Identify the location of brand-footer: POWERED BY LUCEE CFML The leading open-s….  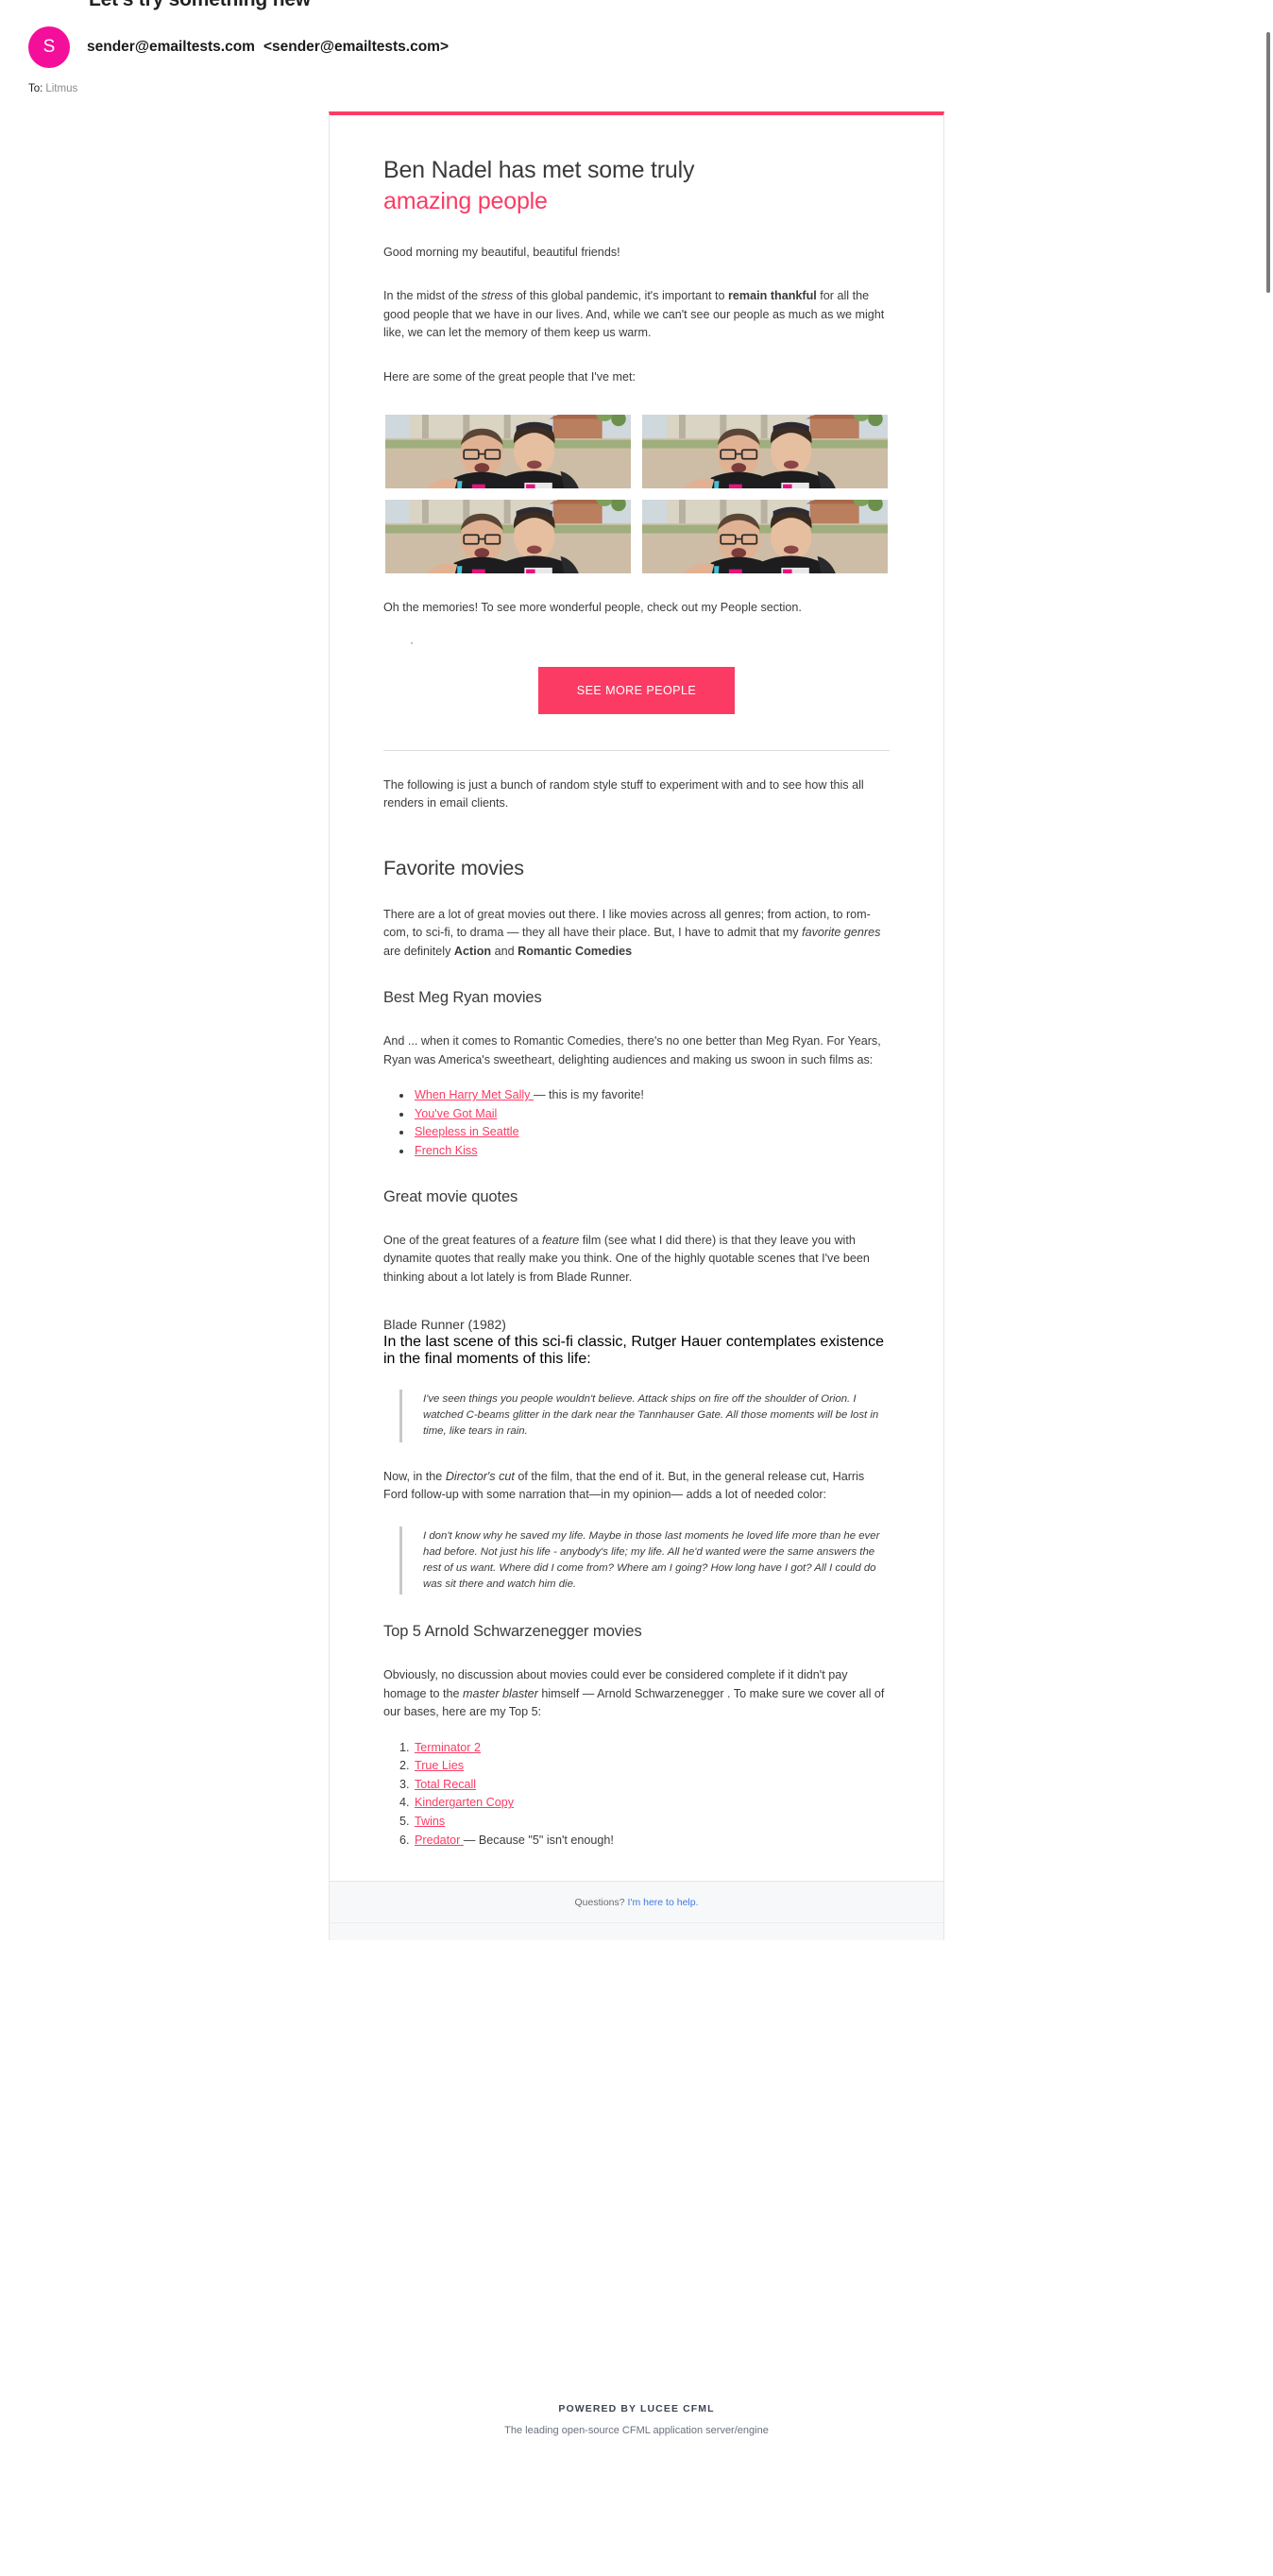
(636, 2420).